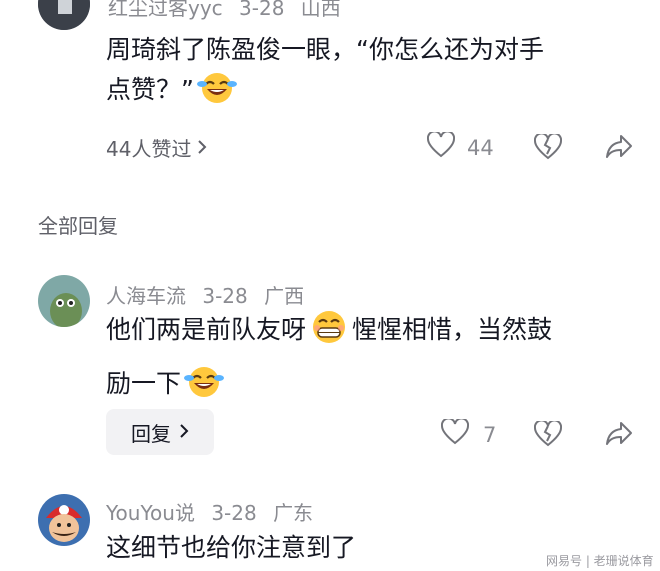 The image size is (660, 571). Describe the element at coordinates (376, 387) in the screenshot. I see `comment-text-line: 励一下` at that location.